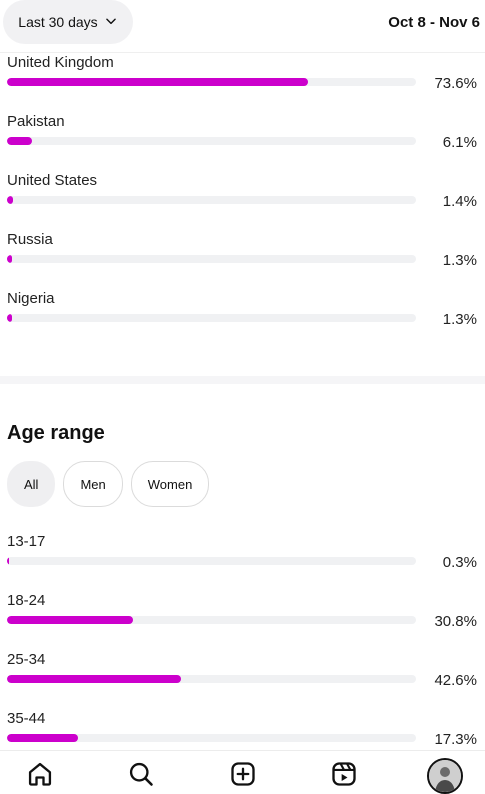 The image size is (485, 794). What do you see at coordinates (459, 142) in the screenshot?
I see `percent-value: 6.1%` at bounding box center [459, 142].